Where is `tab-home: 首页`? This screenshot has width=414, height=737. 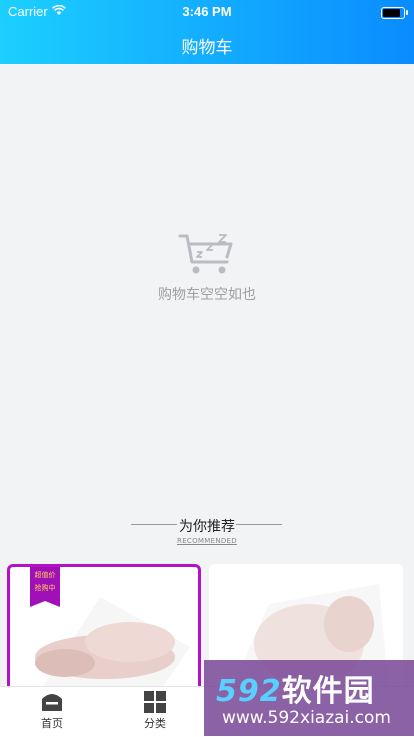
tab-home: 首页 is located at coordinates (52, 711).